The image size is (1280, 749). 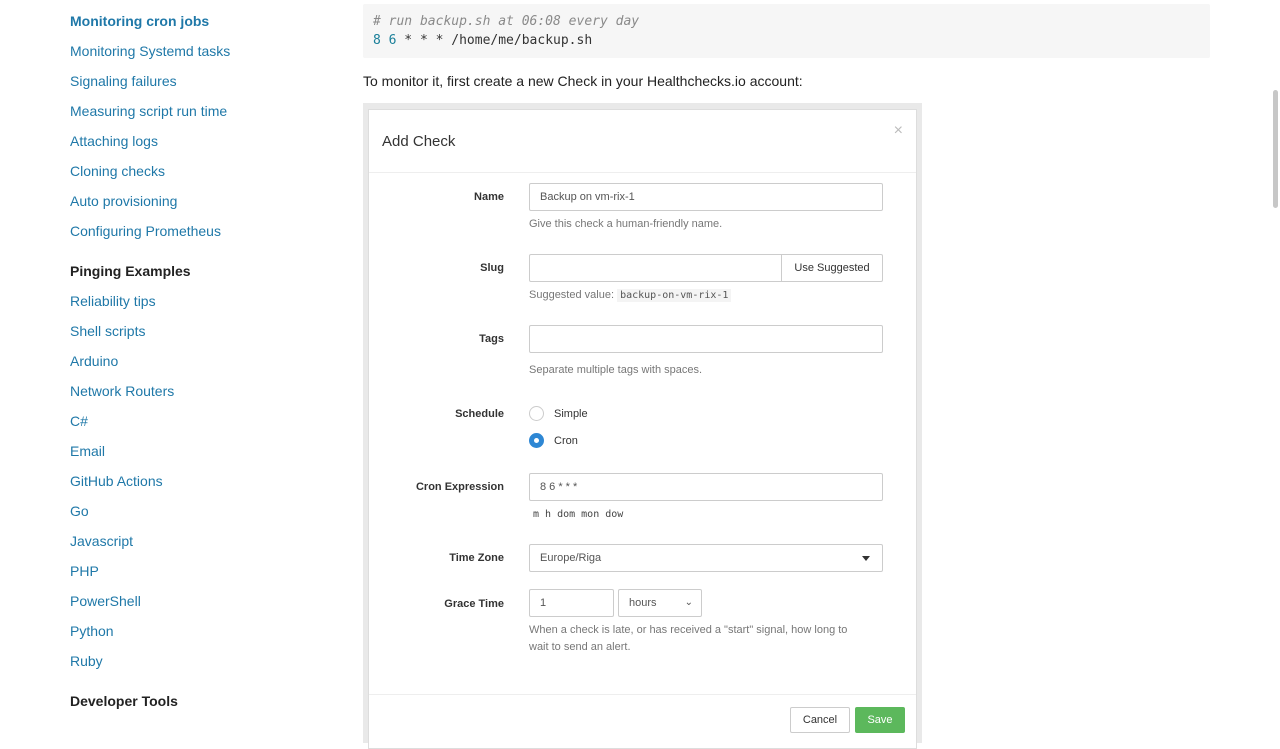 What do you see at coordinates (536, 413) in the screenshot?
I see `schedule-simple-radio` at bounding box center [536, 413].